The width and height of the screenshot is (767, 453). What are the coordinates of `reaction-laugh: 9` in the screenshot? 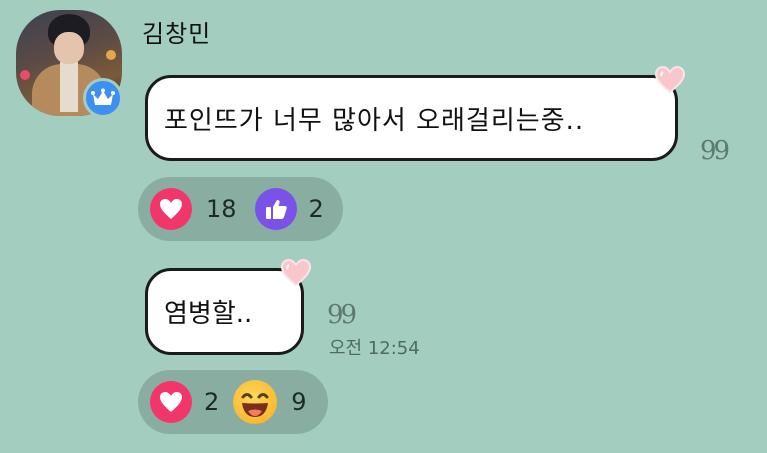 It's located at (270, 402).